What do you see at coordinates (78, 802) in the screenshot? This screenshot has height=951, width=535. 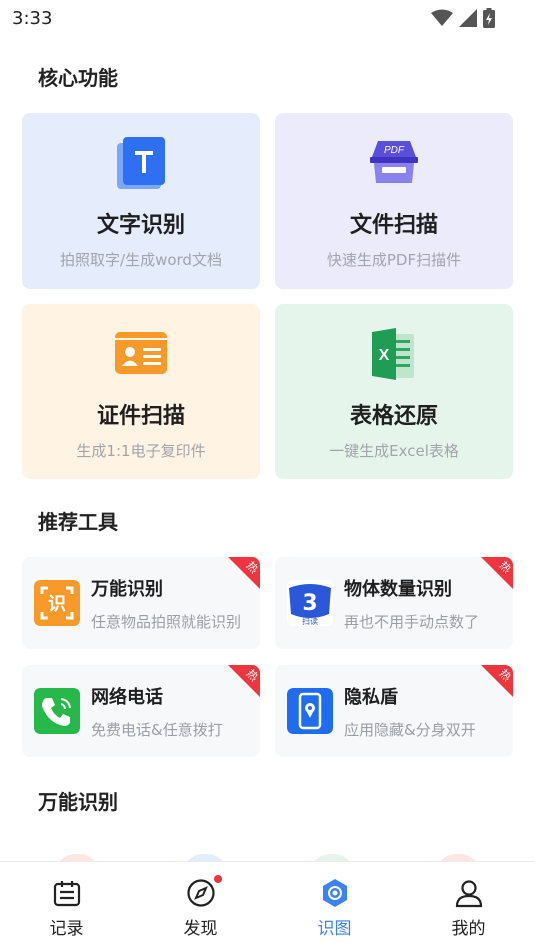 I see `section-title-universal: 万能识别` at bounding box center [78, 802].